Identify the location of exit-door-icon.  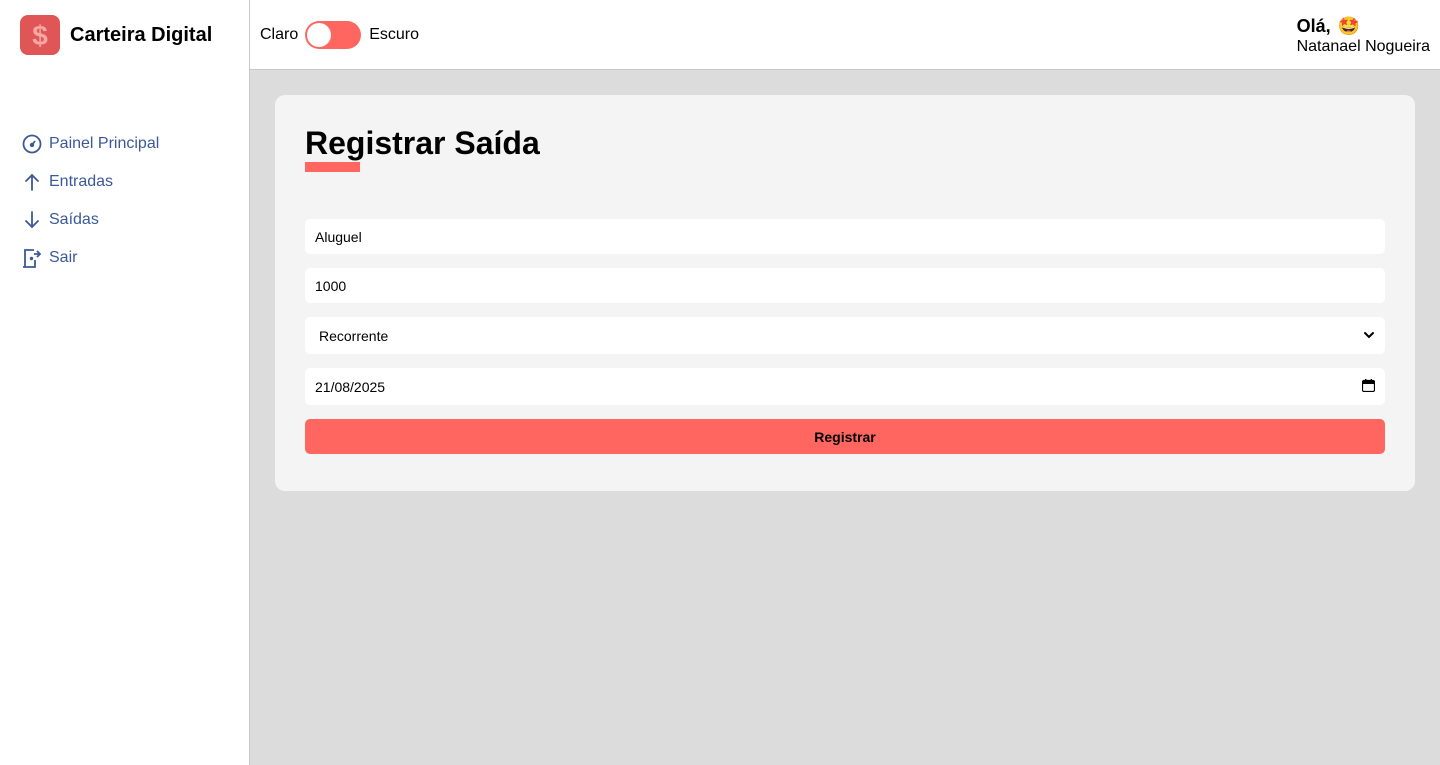
(32, 258).